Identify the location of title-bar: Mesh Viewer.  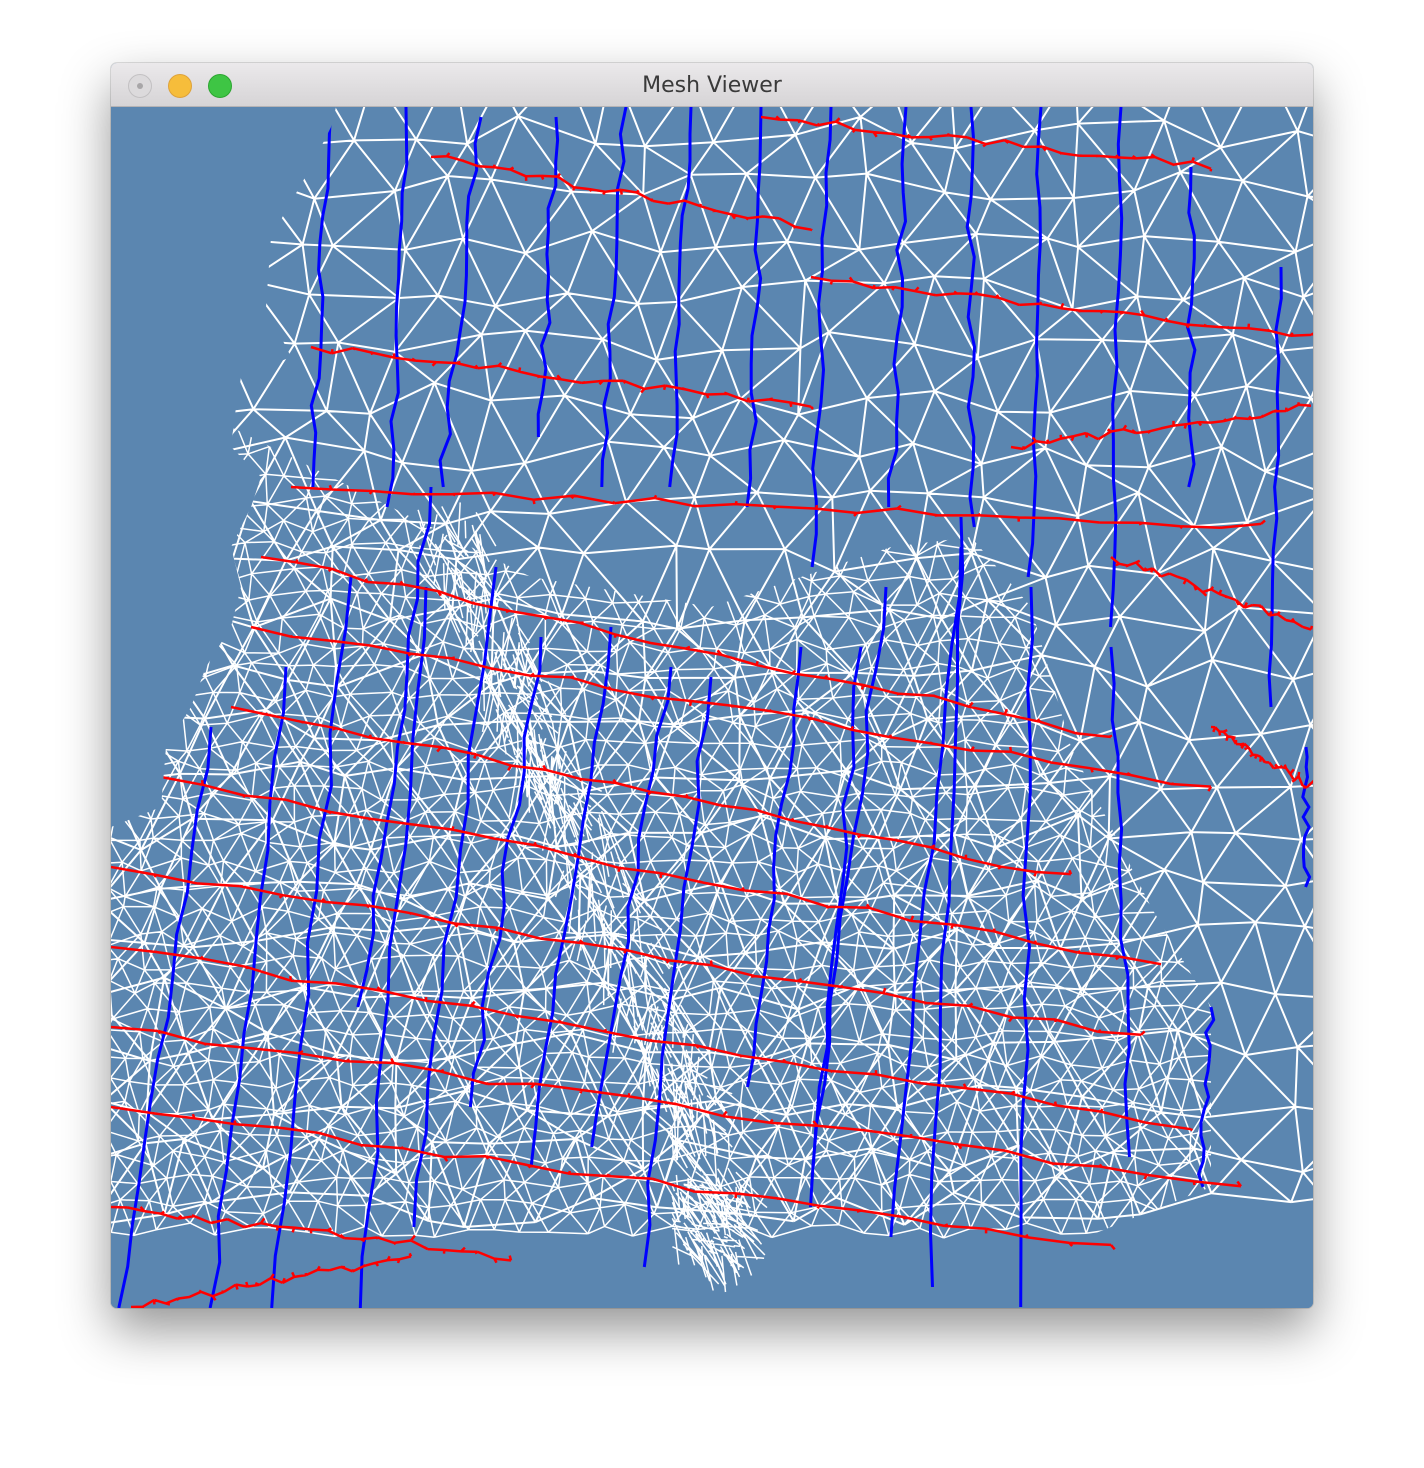
(712, 85).